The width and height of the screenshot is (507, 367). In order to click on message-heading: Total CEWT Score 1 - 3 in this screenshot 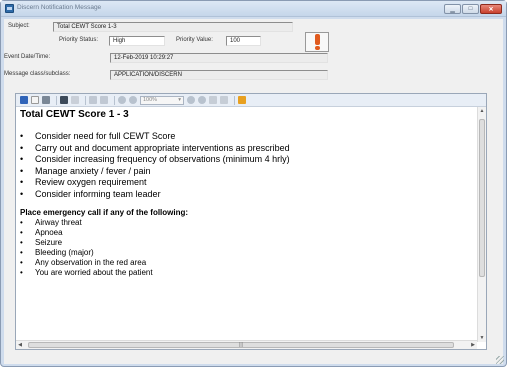, I will do `click(74, 114)`.